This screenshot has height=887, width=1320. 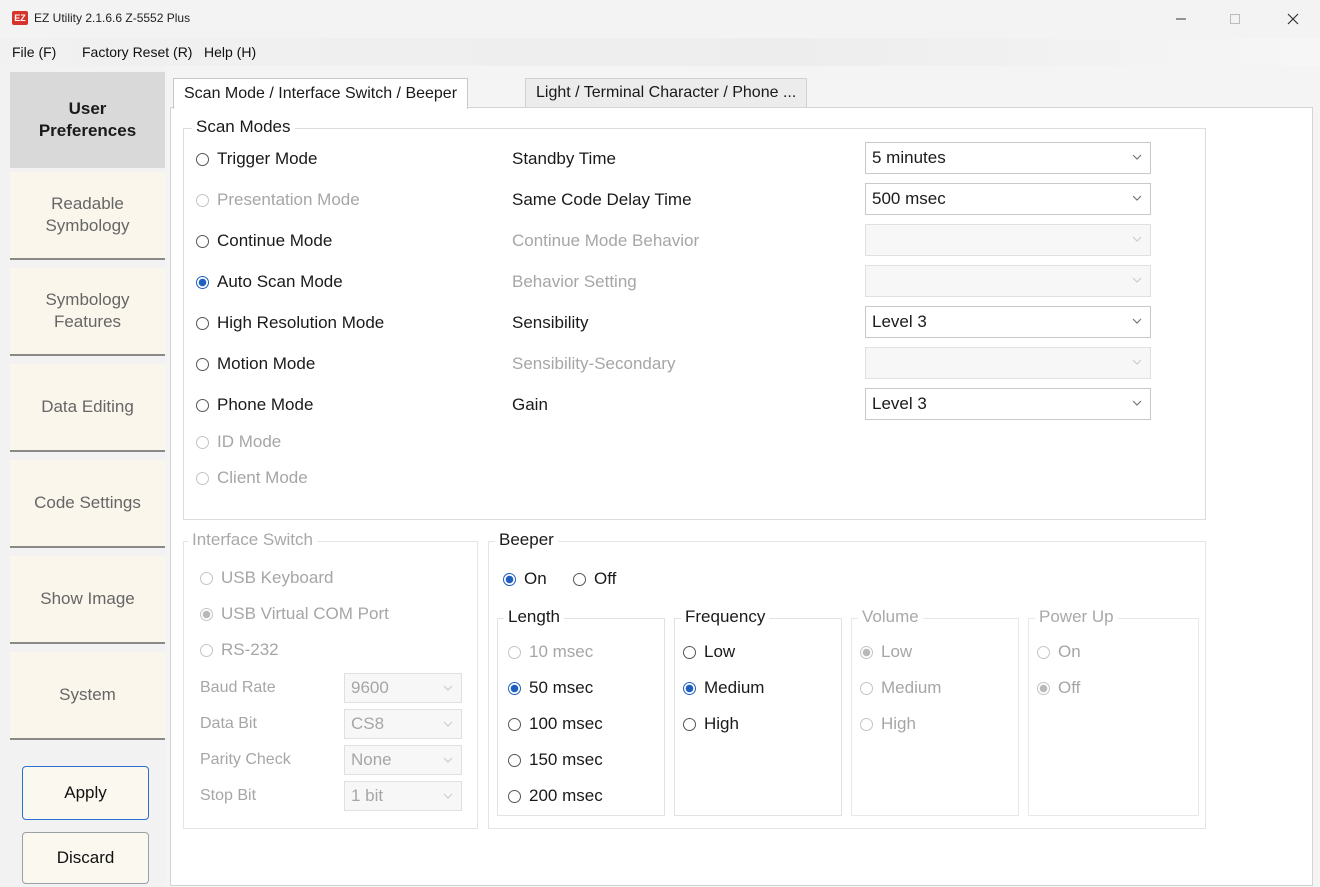 What do you see at coordinates (886, 652) in the screenshot?
I see `radio-volume-low: Low` at bounding box center [886, 652].